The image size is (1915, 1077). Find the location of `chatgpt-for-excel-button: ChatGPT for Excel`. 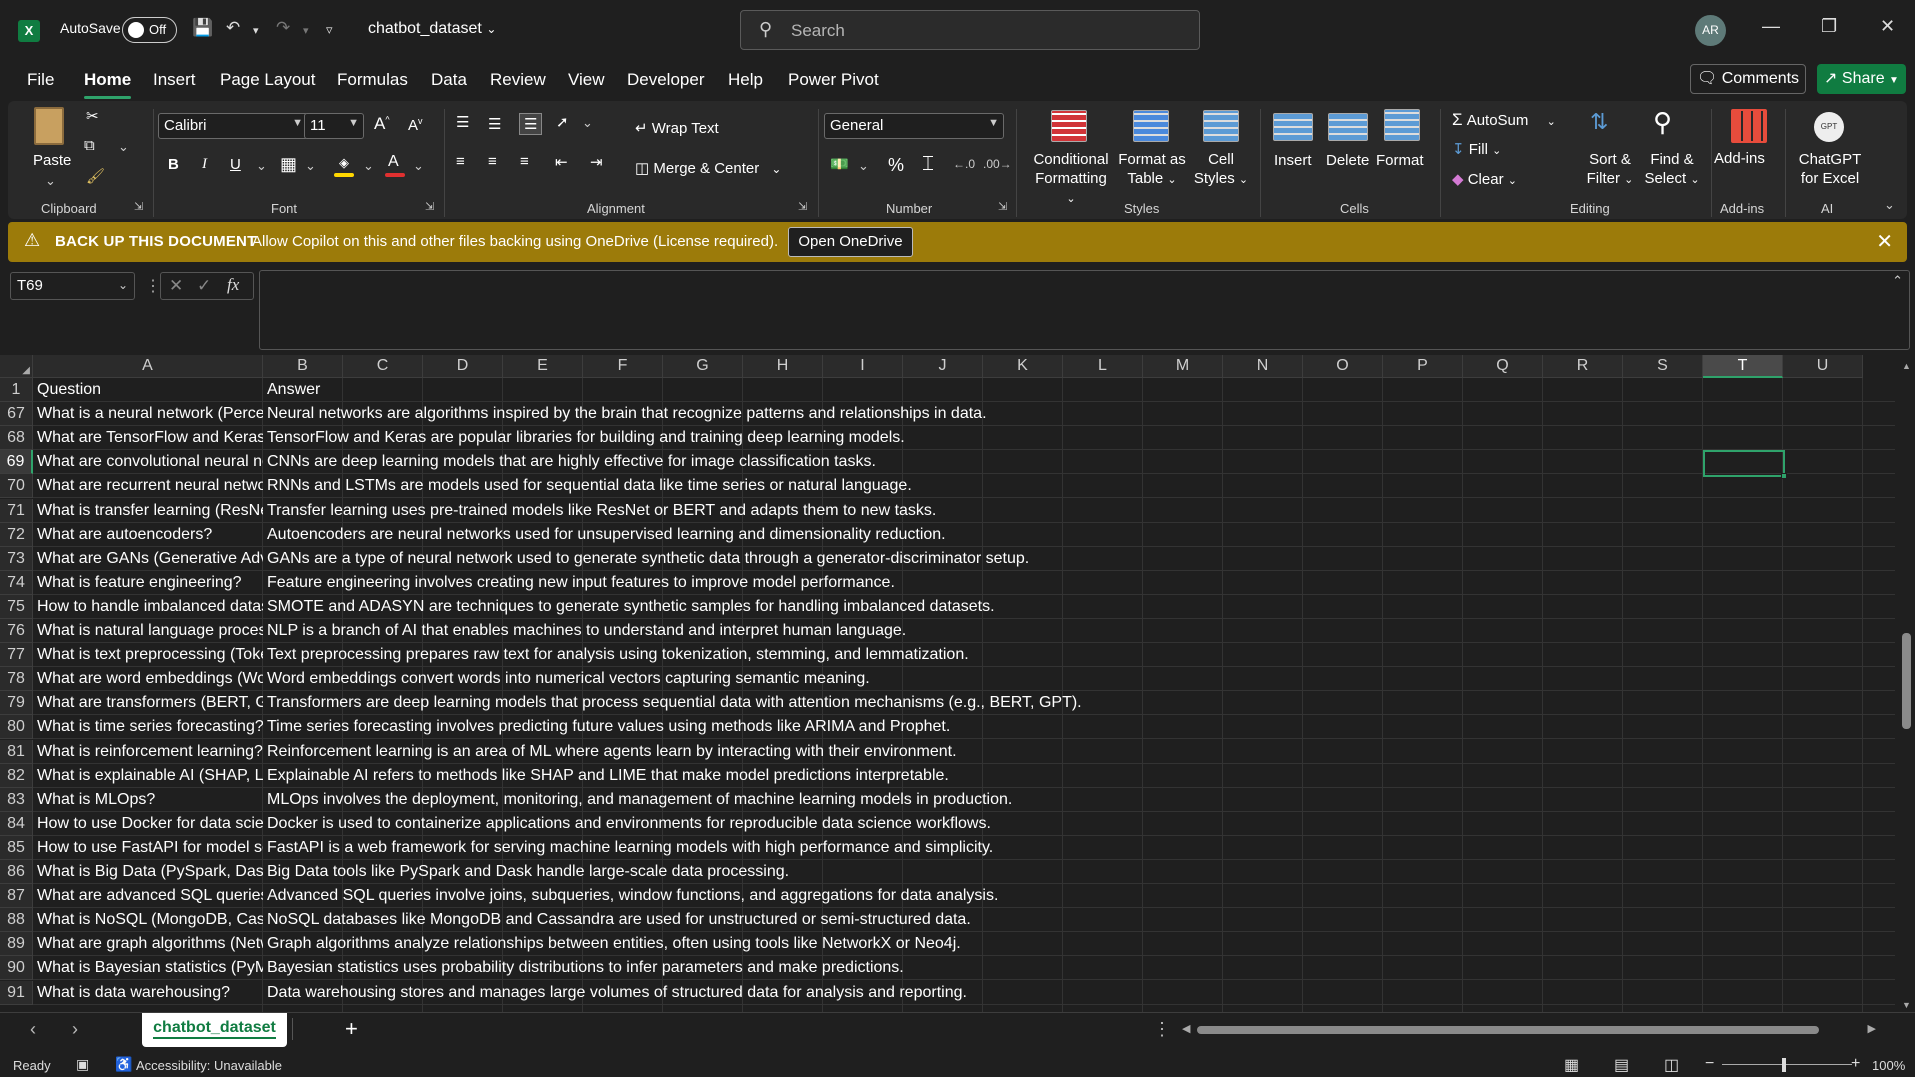

chatgpt-for-excel-button: ChatGPT for Excel is located at coordinates (1830, 169).